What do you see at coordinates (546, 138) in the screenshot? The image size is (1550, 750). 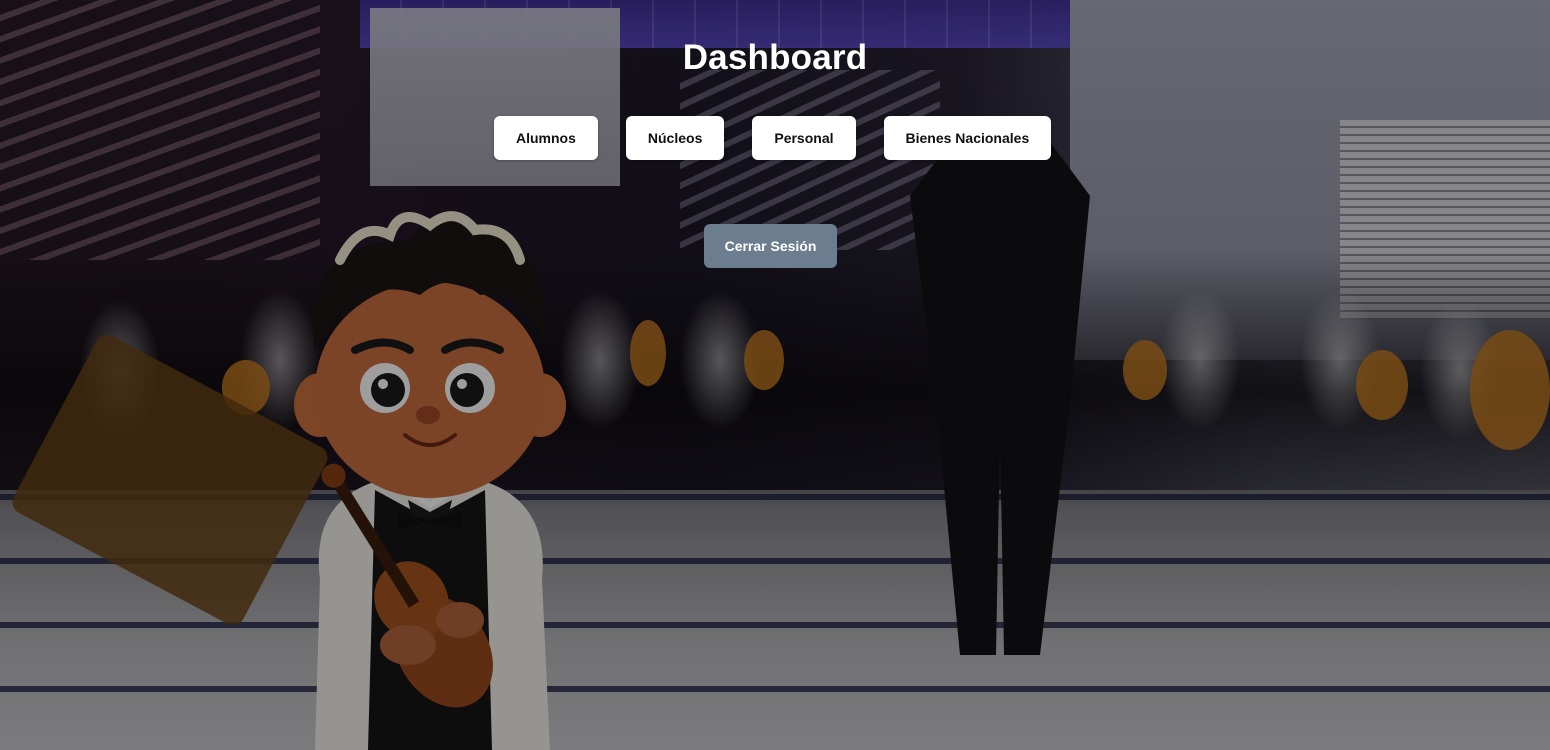 I see `nav-button-alumnos: Alumnos` at bounding box center [546, 138].